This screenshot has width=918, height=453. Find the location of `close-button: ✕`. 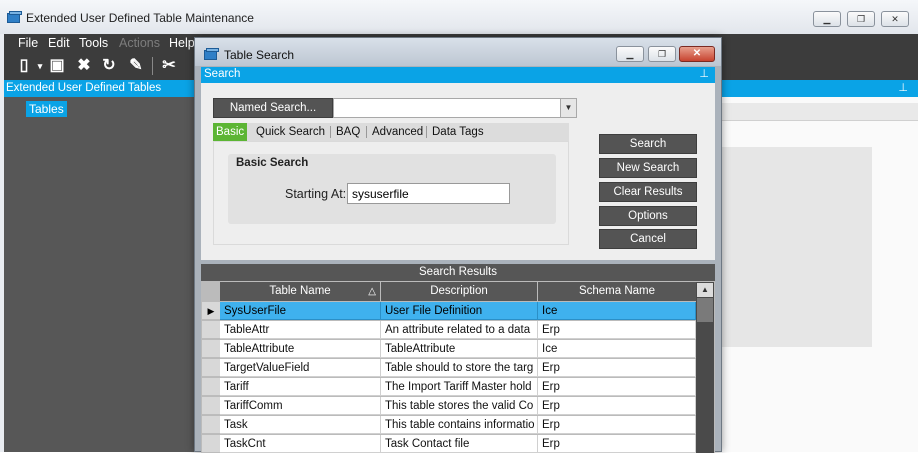

close-button: ✕ is located at coordinates (895, 19).